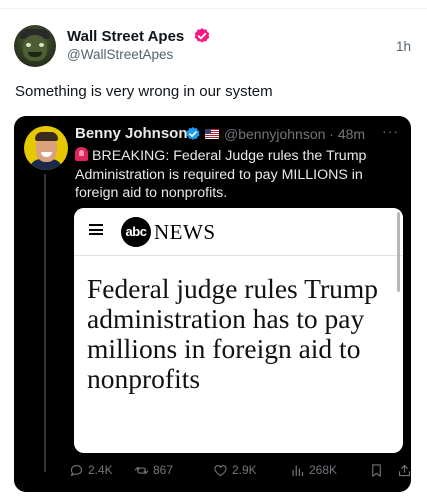  What do you see at coordinates (403, 46) in the screenshot?
I see `tweet-timestamp: 1h` at bounding box center [403, 46].